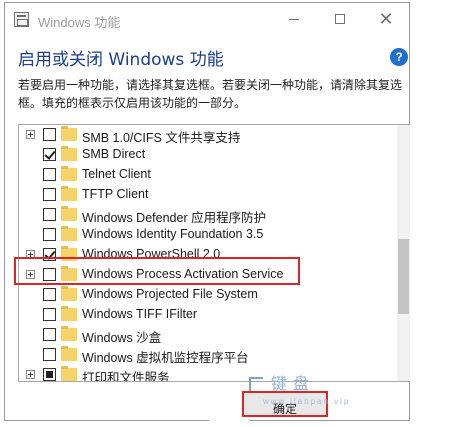 The width and height of the screenshot is (458, 427). What do you see at coordinates (205, 373) in the screenshot?
I see `feature-row: 打印和文件服务` at bounding box center [205, 373].